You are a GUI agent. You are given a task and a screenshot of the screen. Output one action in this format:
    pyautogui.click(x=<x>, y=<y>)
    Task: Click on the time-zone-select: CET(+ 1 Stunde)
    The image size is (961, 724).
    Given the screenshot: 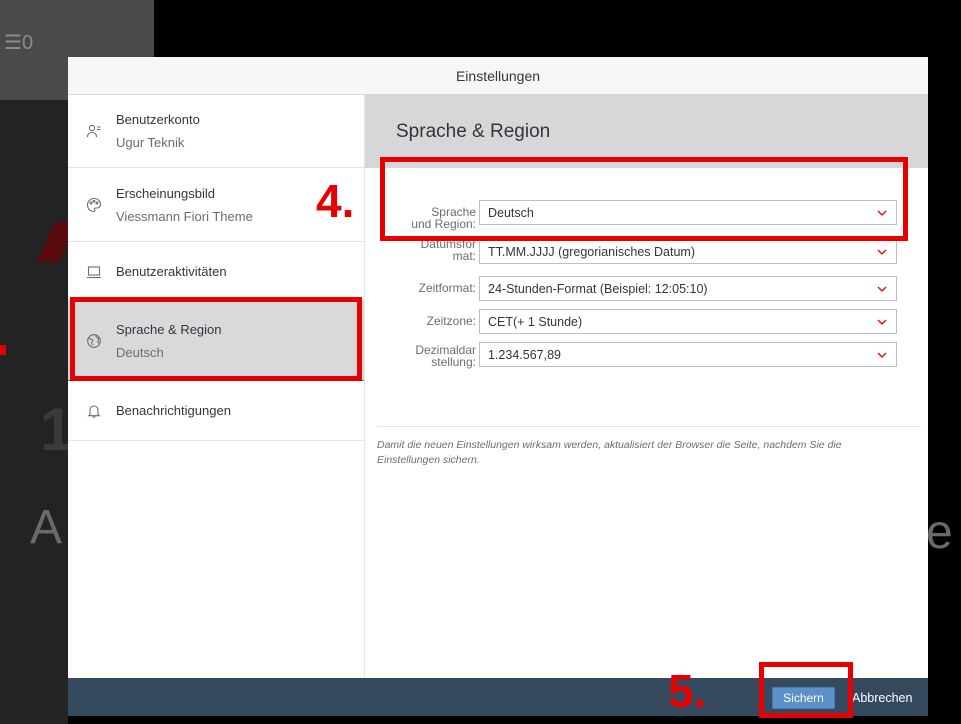 What is the action you would take?
    pyautogui.click(x=688, y=321)
    